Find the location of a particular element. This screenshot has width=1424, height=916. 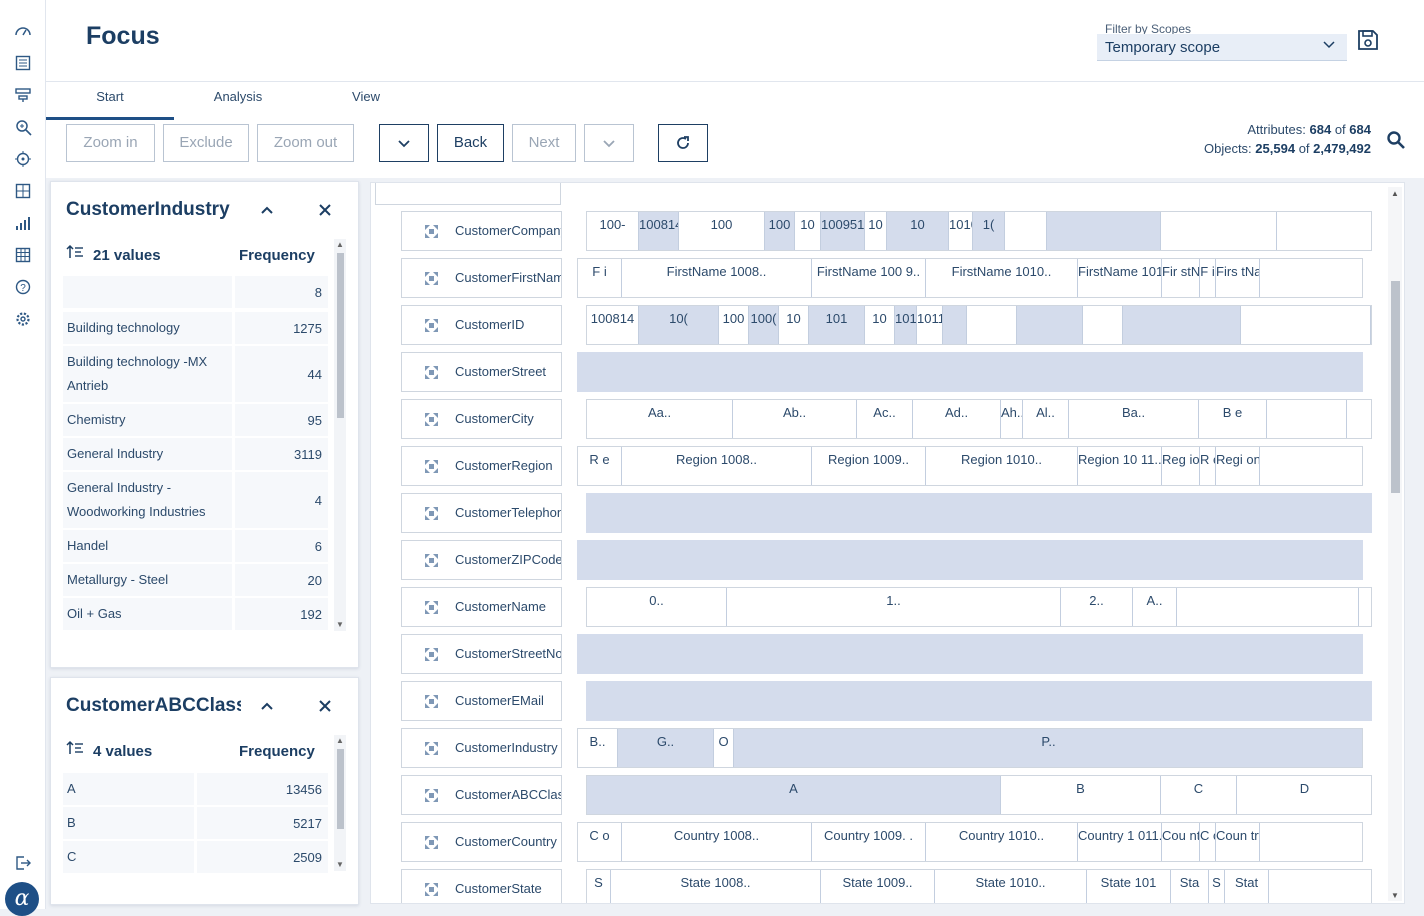

value-segment: 1.. is located at coordinates (894, 607).